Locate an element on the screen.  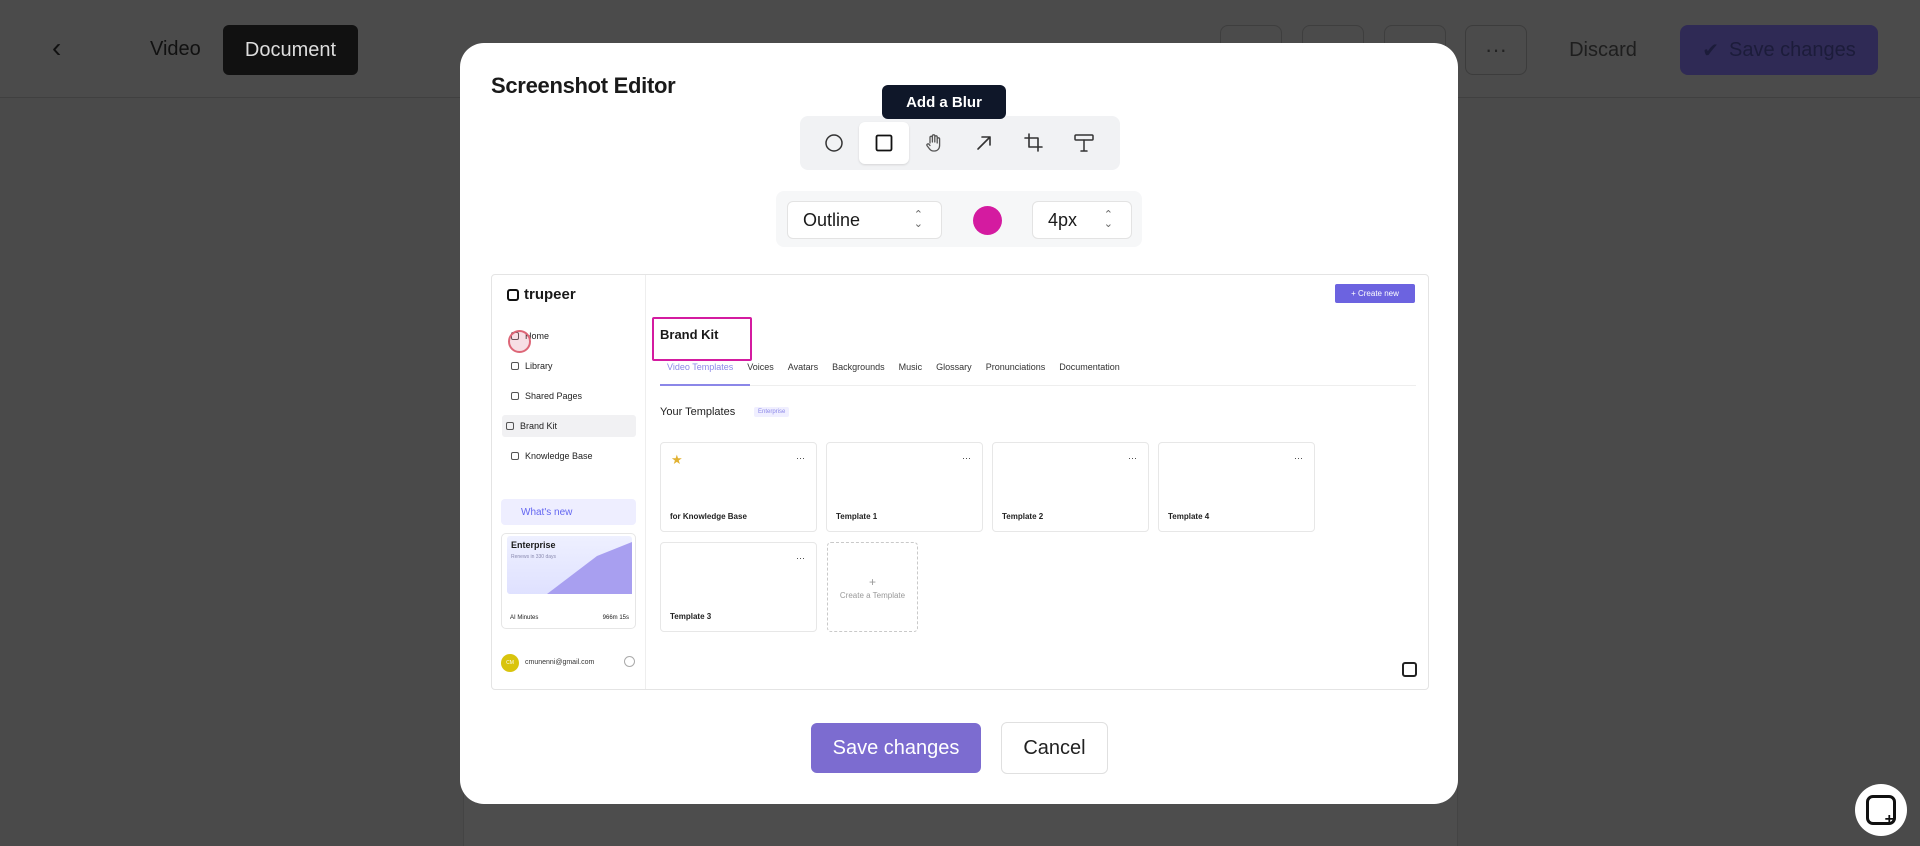
circle-icon is located at coordinates (834, 143).